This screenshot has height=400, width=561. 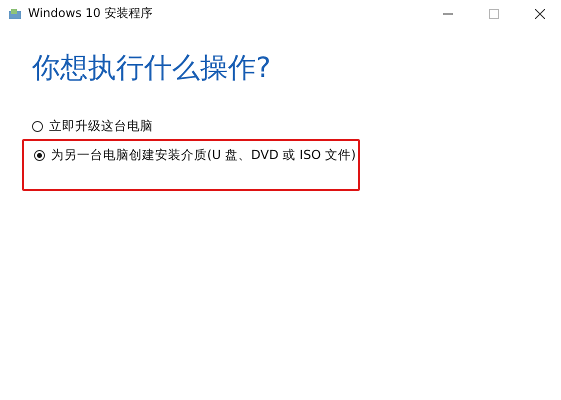 I want to click on setup-icon, so click(x=15, y=14).